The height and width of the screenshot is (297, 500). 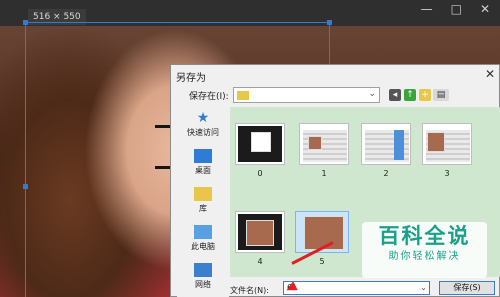 I want to click on window-controls: — □ ✕, so click(x=455, y=9).